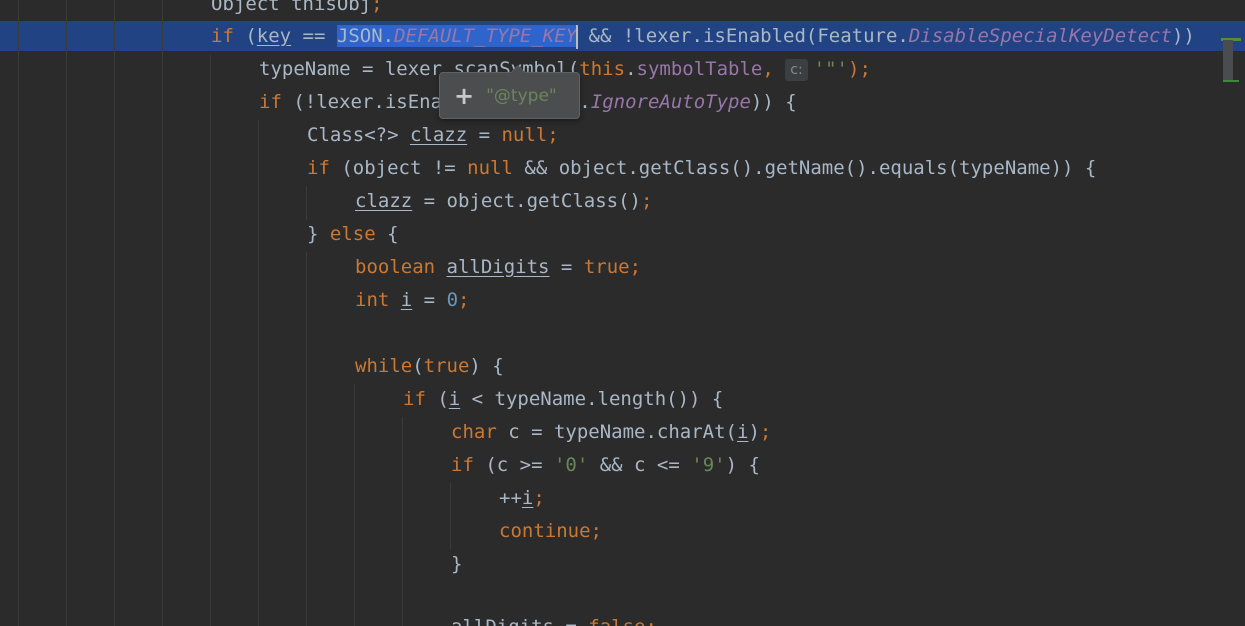  Describe the element at coordinates (513, 465) in the screenshot. I see `code-text: (c >=` at that location.